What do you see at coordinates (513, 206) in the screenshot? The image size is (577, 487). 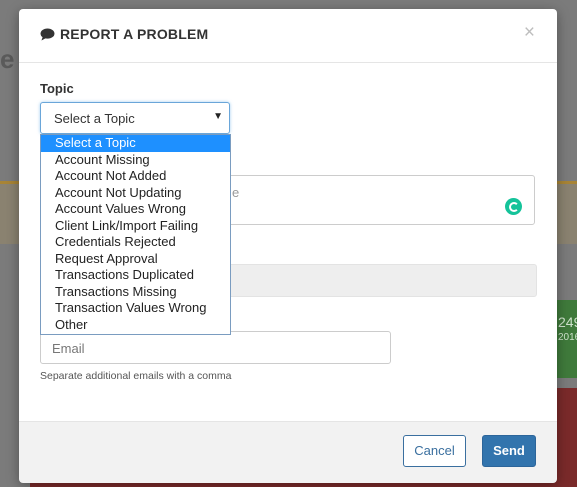 I see `grammarly-icon` at bounding box center [513, 206].